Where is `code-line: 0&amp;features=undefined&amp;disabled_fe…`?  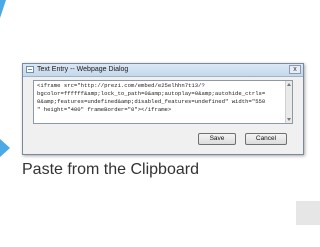
code-line: 0&amp;features=undefined&amp;disabled_fe… is located at coordinates (151, 101).